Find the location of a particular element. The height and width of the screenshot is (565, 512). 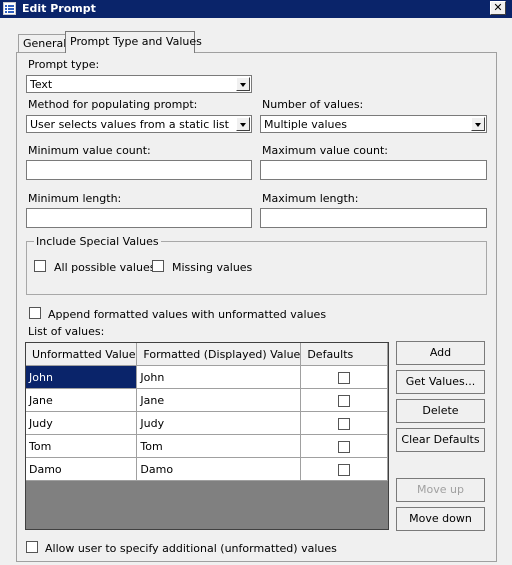

max-length-field is located at coordinates (373, 218).